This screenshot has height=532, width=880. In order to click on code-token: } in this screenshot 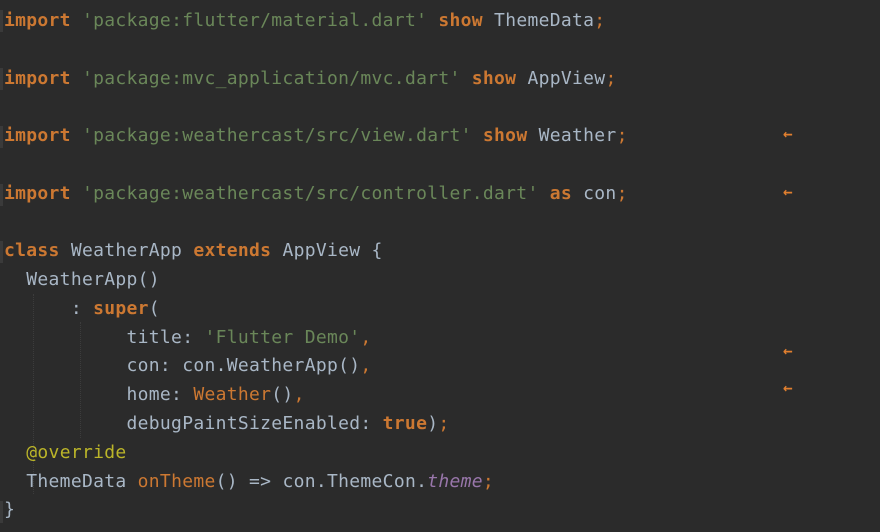, I will do `click(10, 509)`.